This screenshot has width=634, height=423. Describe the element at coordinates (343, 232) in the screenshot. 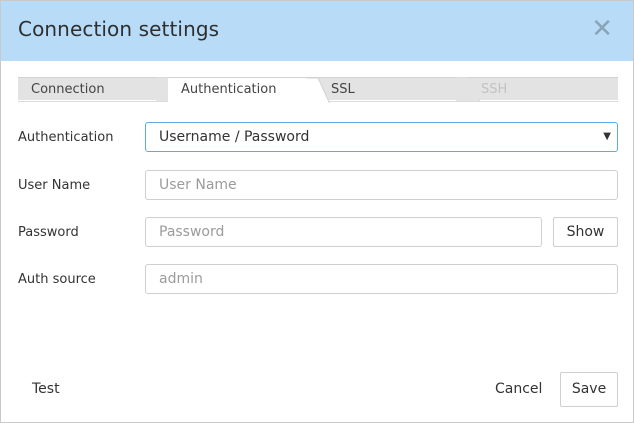

I see `password-input: Password` at that location.